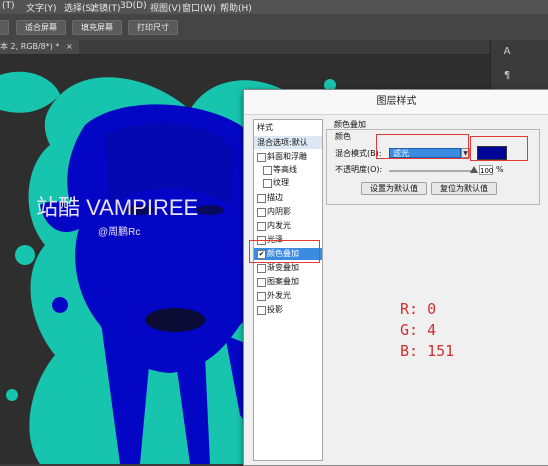 This screenshot has width=548, height=466. Describe the element at coordinates (69, 46) in the screenshot. I see `tab-close-icon: ×` at that location.